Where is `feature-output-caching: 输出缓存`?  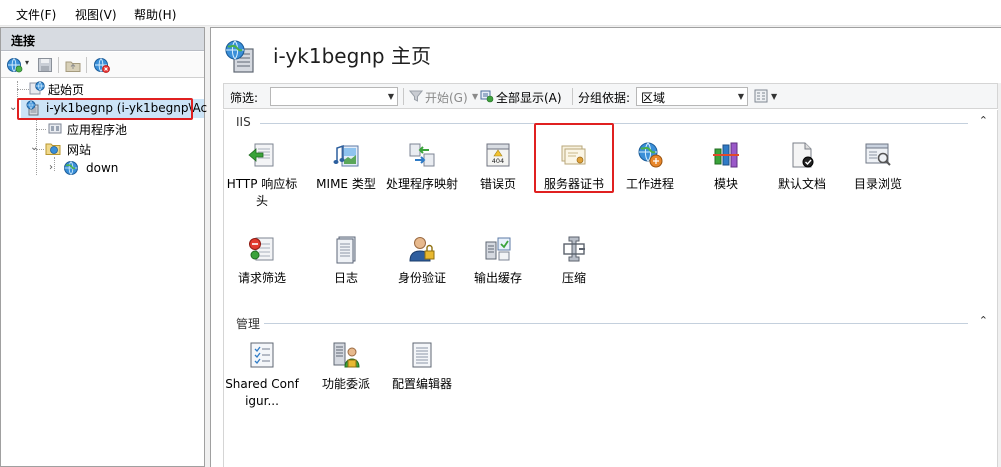
feature-output-caching: 输出缓存 is located at coordinates (498, 271).